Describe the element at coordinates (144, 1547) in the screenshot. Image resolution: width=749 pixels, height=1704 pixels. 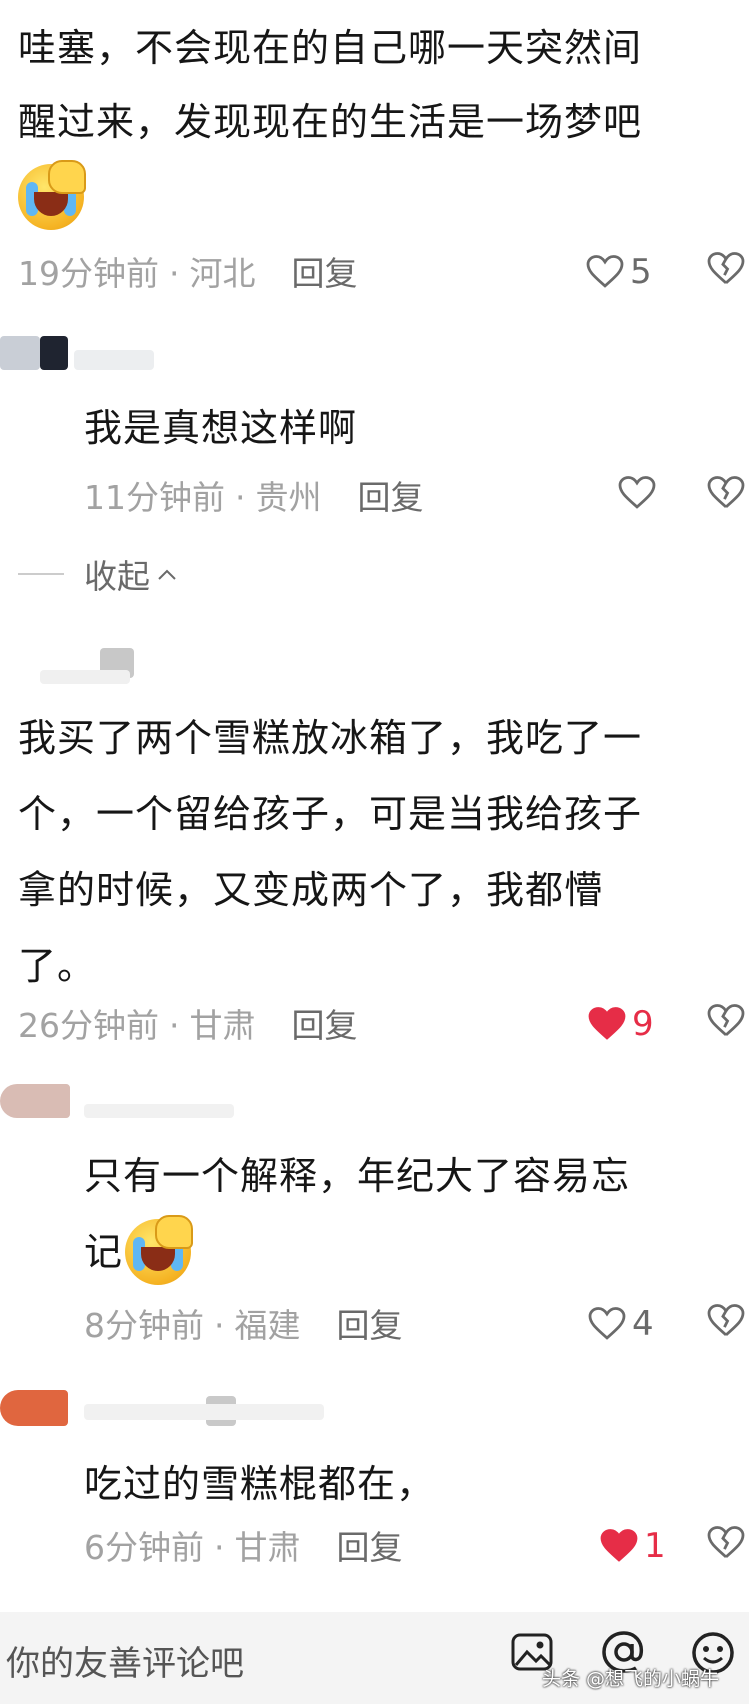
I see `comment-time: 6分钟前` at that location.